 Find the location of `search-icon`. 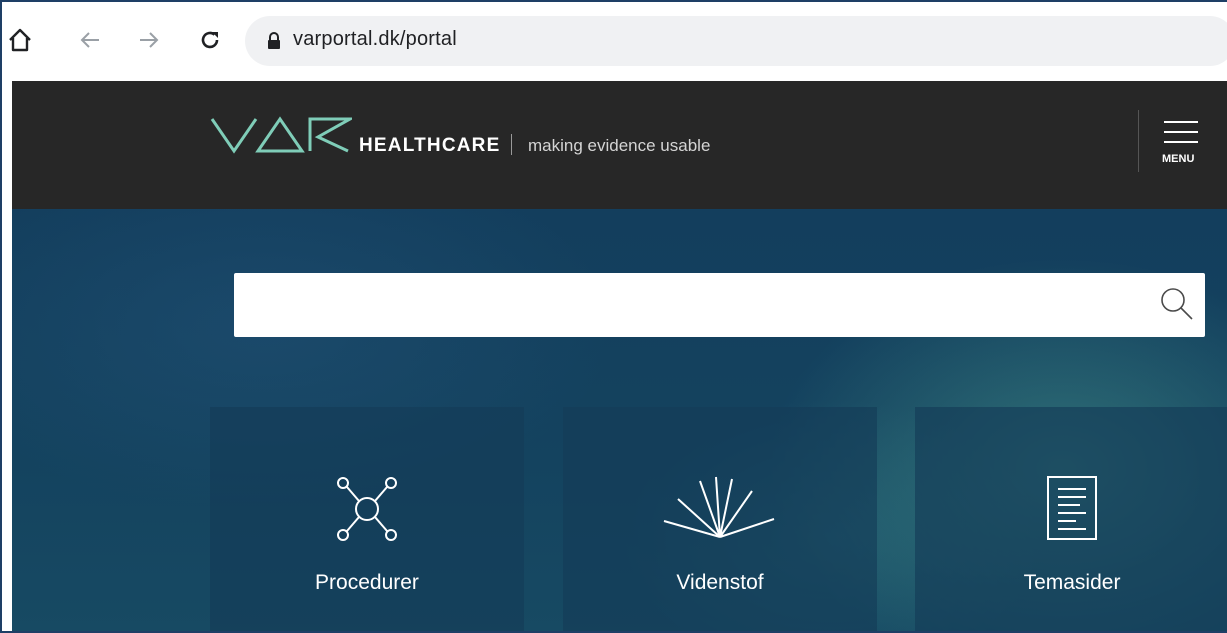

search-icon is located at coordinates (1177, 306).